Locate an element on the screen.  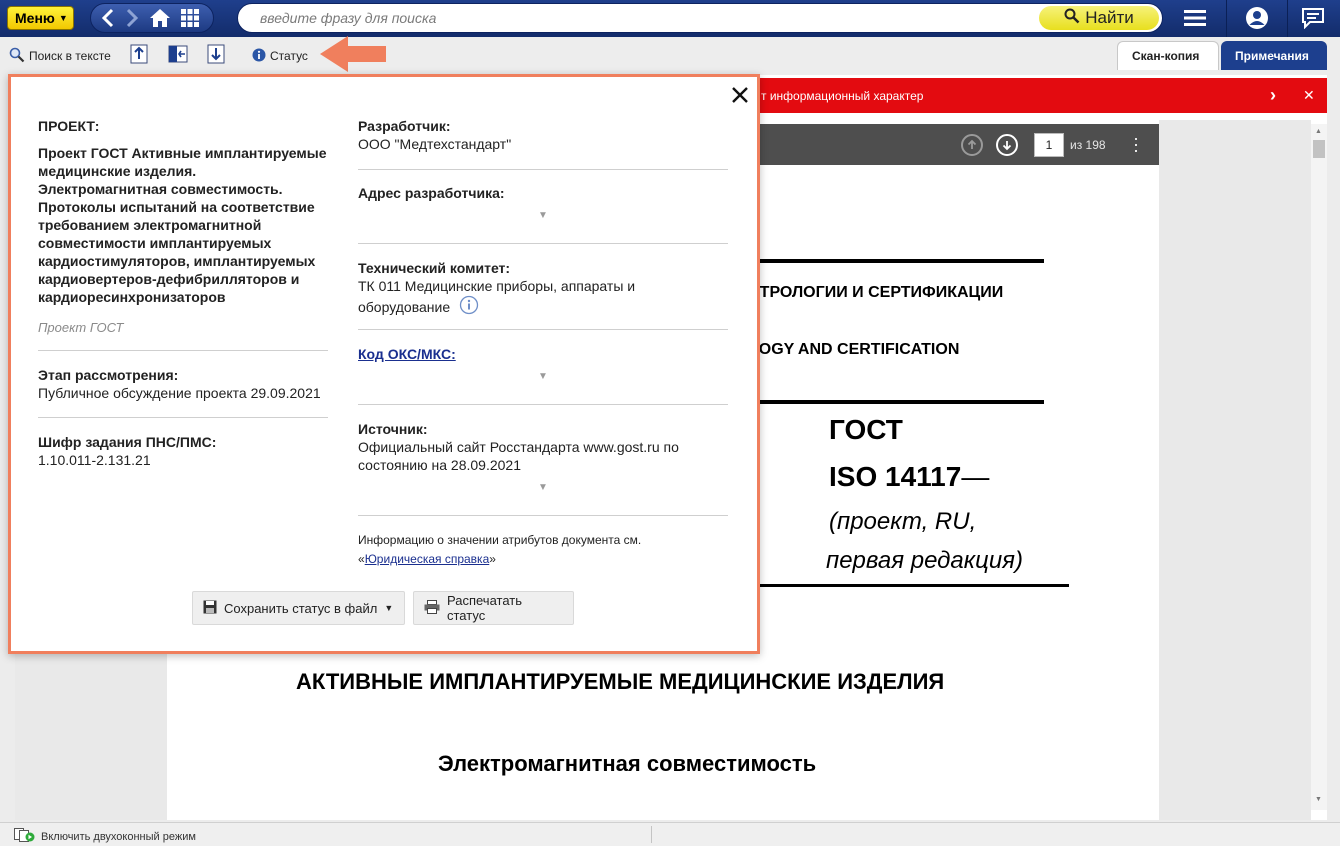
find-button: Найти is located at coordinates (1099, 18).